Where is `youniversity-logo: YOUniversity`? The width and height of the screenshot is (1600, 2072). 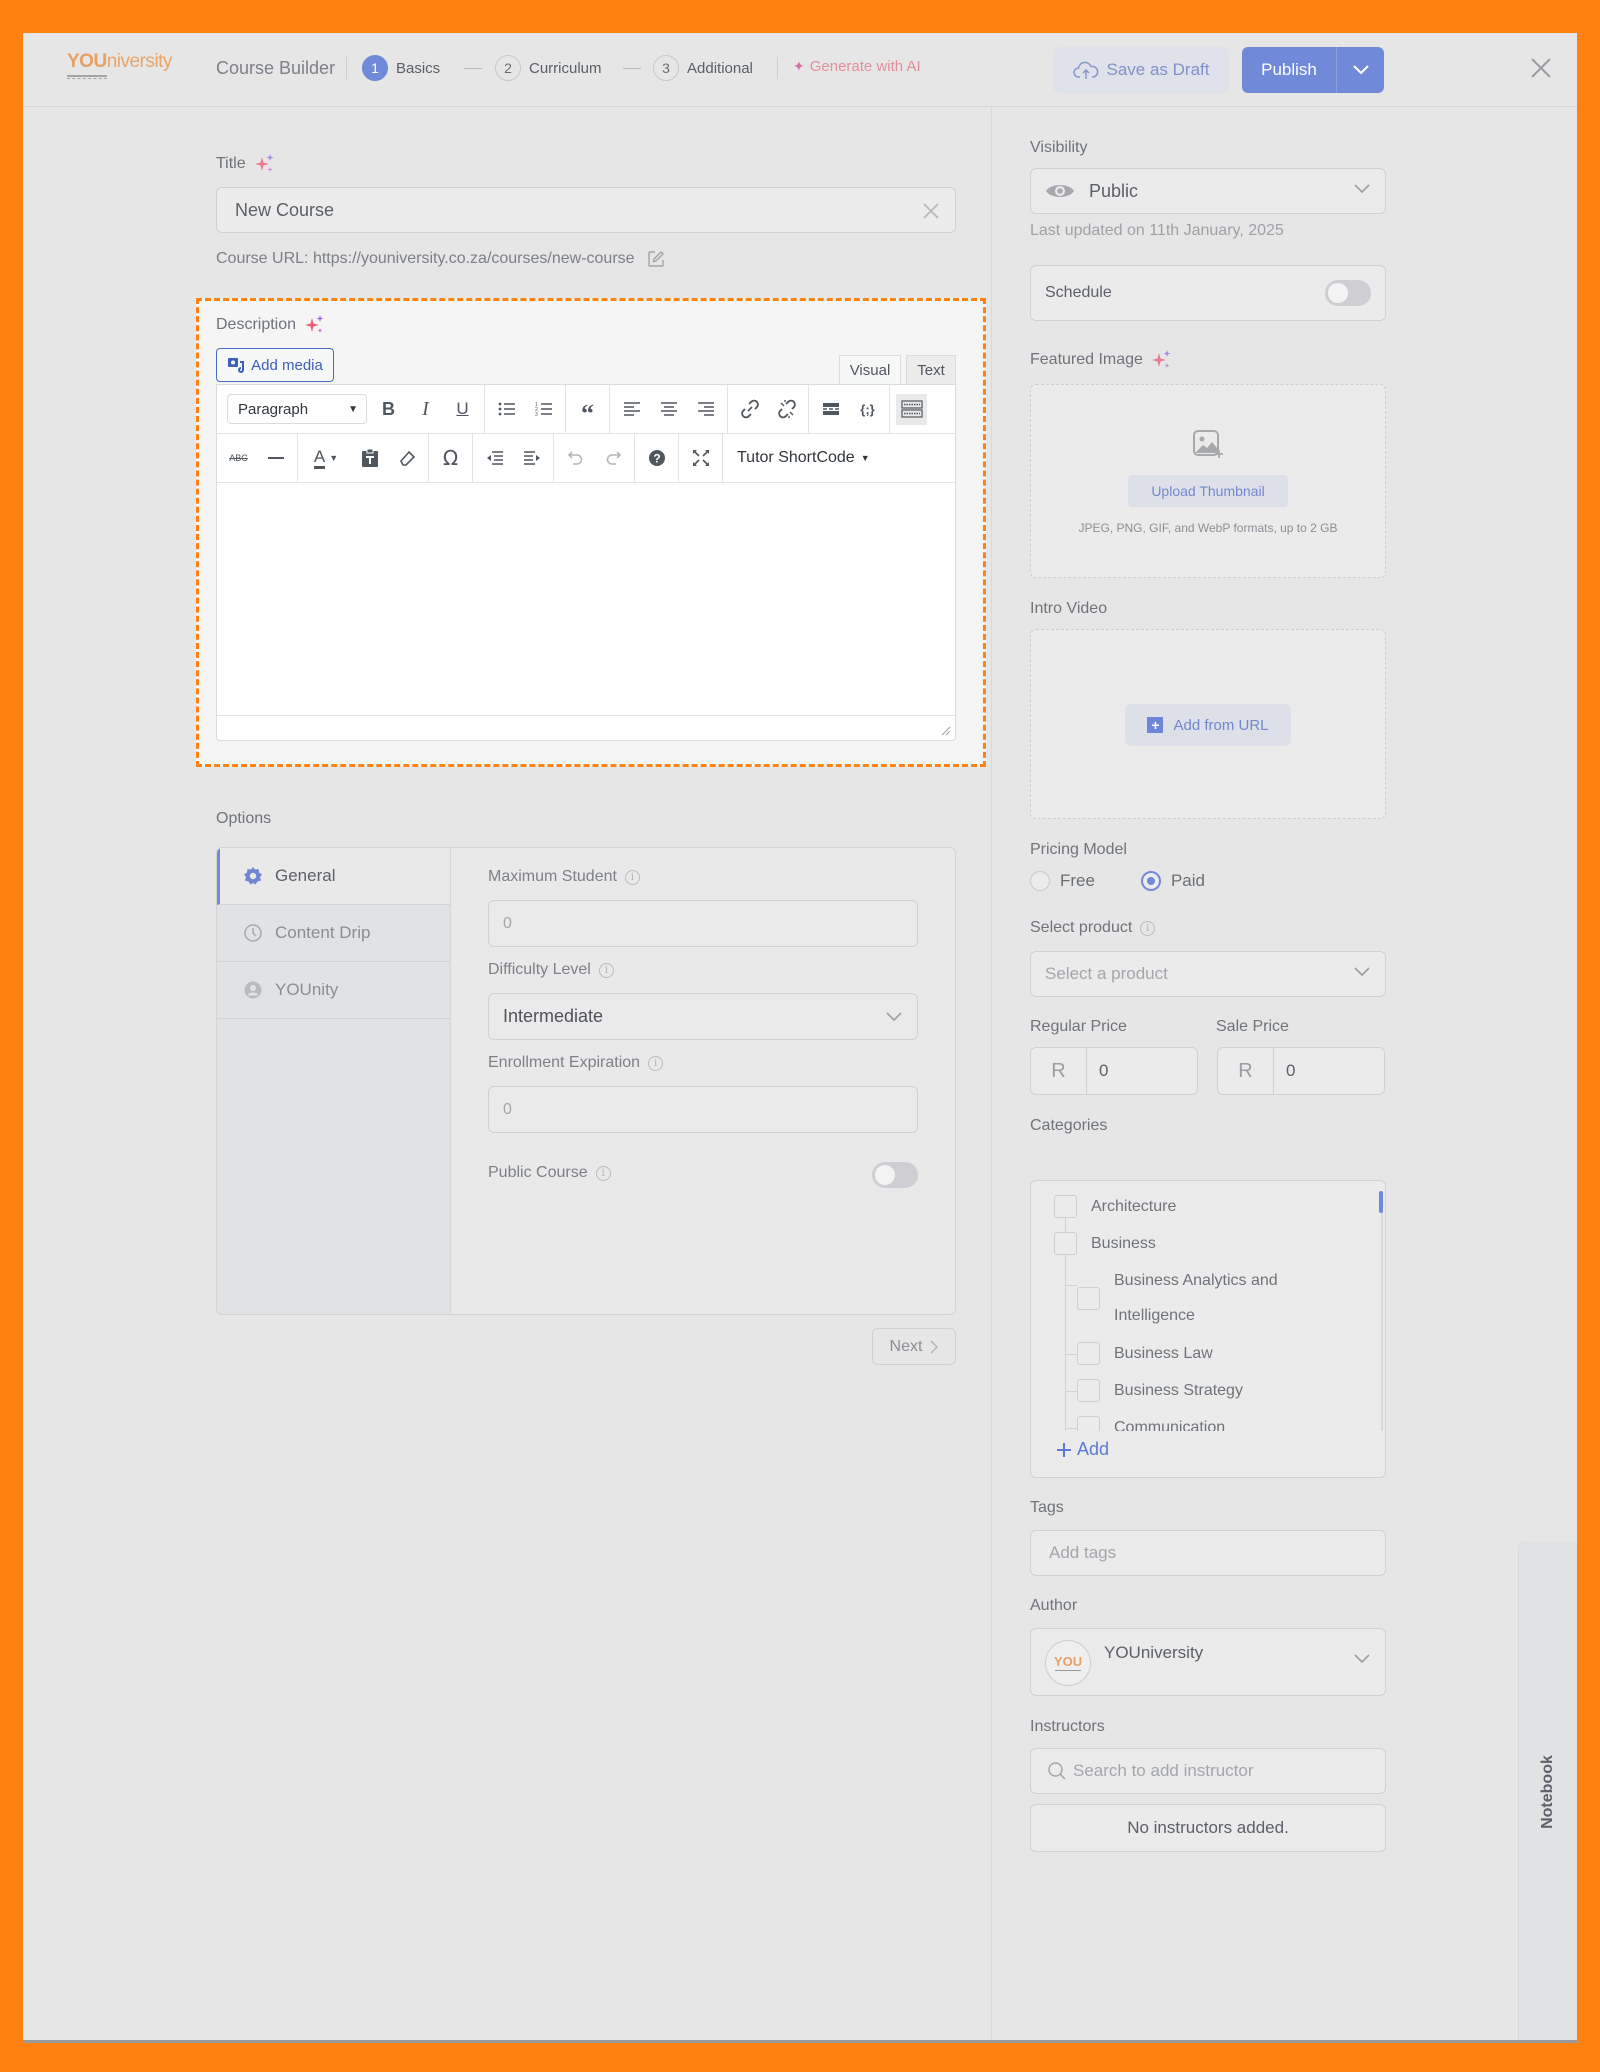 youniversity-logo: YOUniversity is located at coordinates (122, 69).